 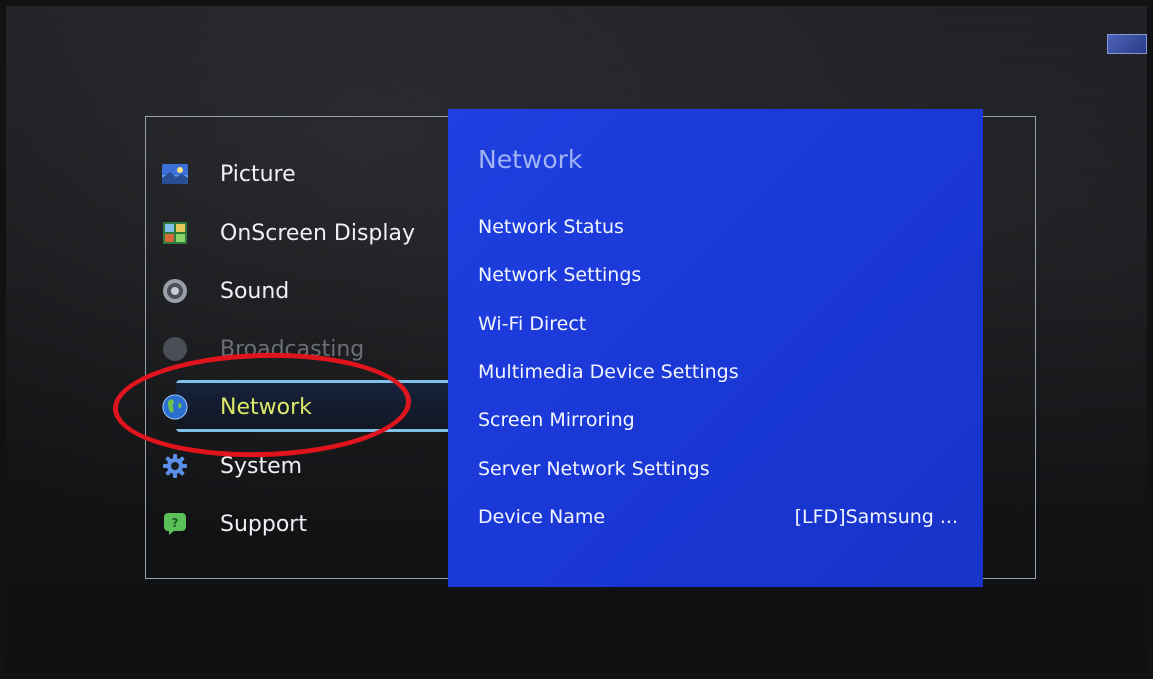 What do you see at coordinates (261, 466) in the screenshot?
I see `menu-item-label: System` at bounding box center [261, 466].